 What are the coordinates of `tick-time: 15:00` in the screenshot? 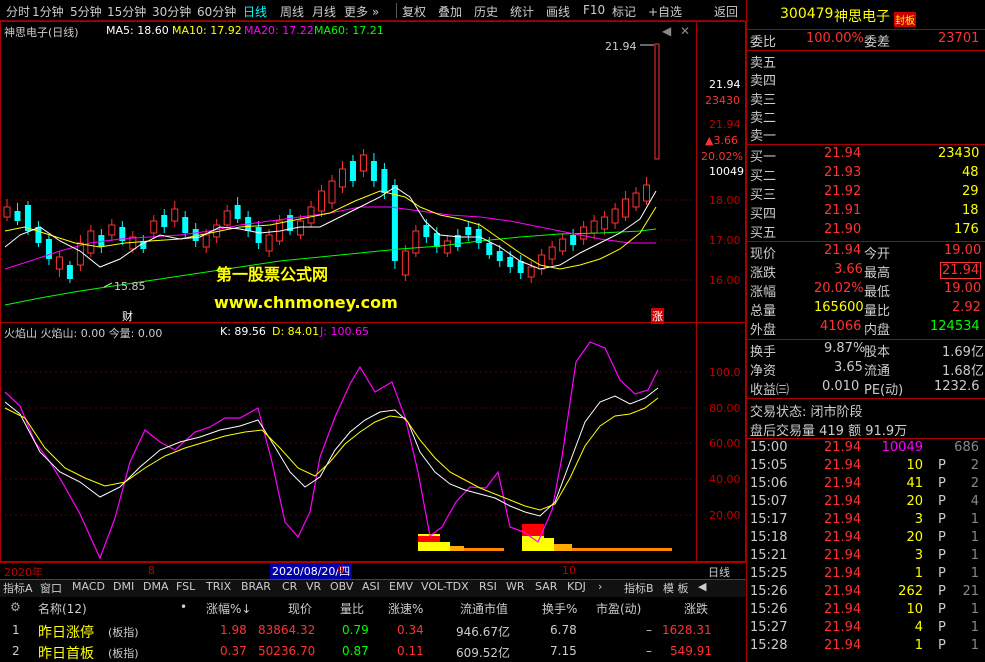 It's located at (769, 447).